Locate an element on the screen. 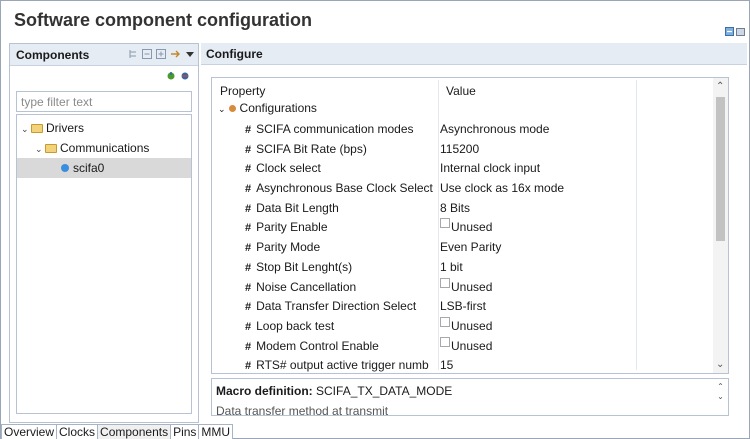 The width and height of the screenshot is (750, 439). configurations-icon is located at coordinates (232, 108).